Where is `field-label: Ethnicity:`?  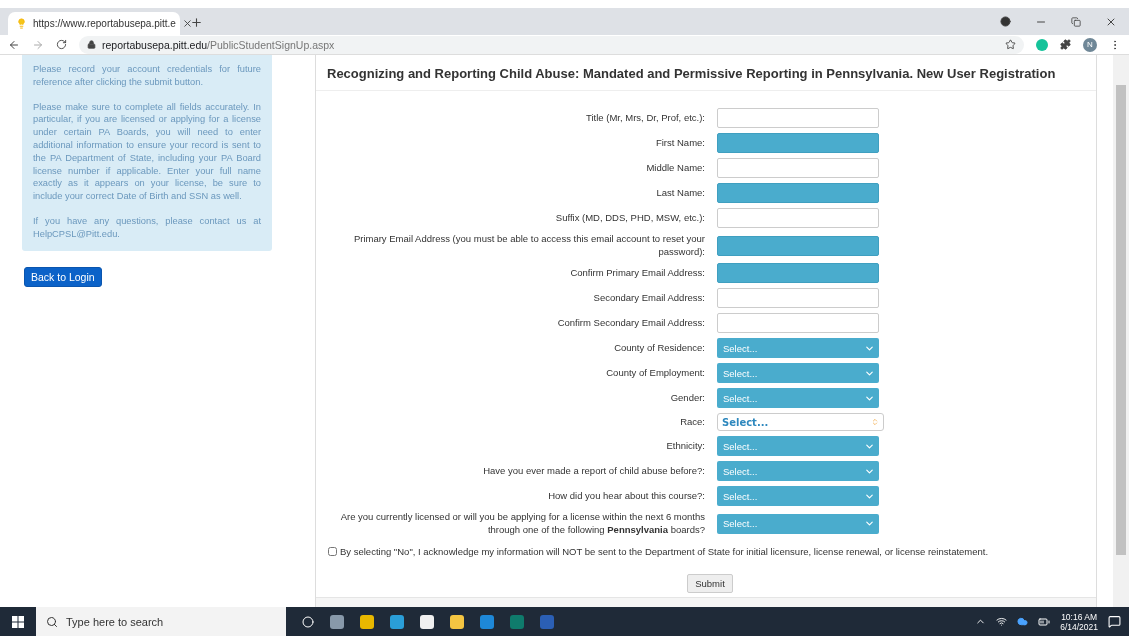 field-label: Ethnicity: is located at coordinates (685, 446).